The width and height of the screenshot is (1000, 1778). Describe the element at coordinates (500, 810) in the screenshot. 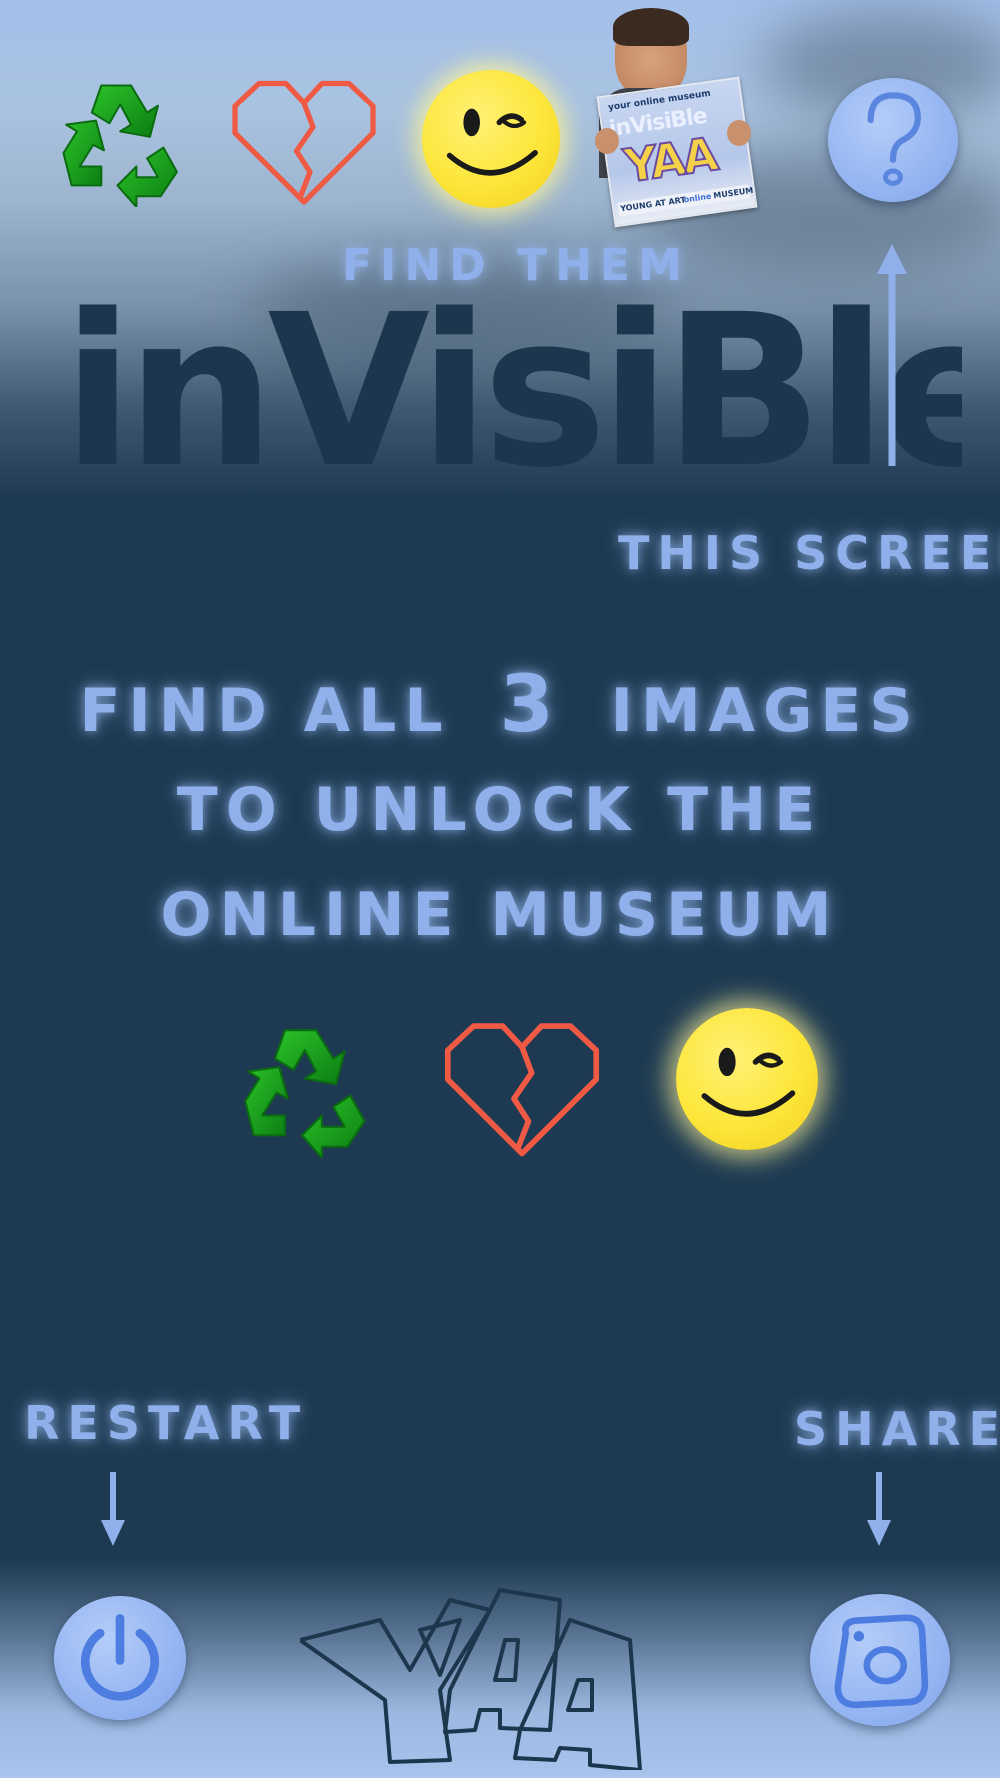

I see `instruction-line-2: TO UNLOCK THE` at that location.